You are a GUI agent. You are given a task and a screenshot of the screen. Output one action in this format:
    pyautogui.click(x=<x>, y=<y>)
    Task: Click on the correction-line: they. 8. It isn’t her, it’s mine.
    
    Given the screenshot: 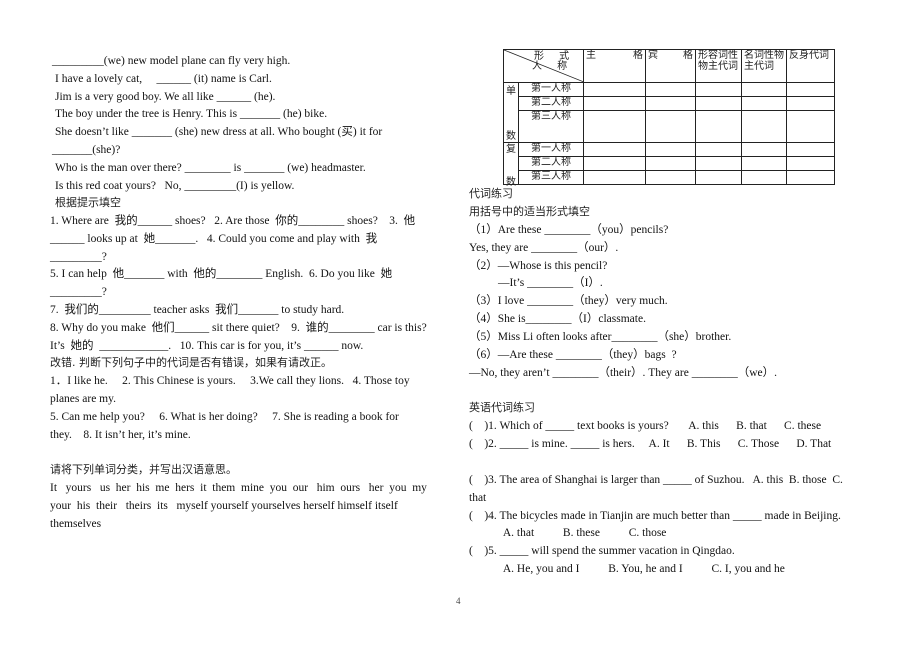 What is the action you would take?
    pyautogui.click(x=120, y=435)
    